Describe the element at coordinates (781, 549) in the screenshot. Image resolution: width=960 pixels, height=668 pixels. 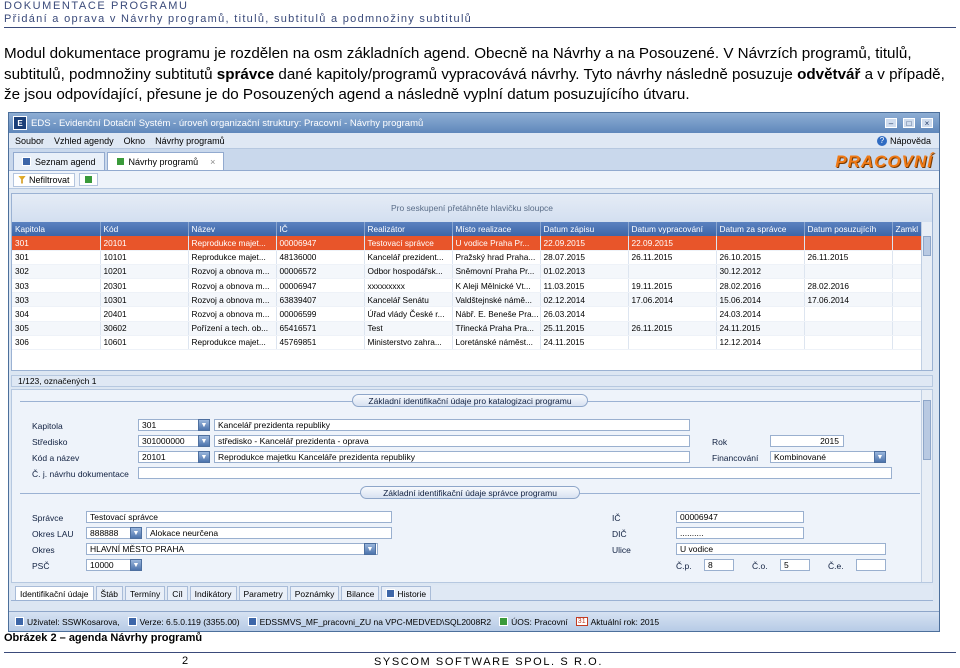
I see `ulice-field: U vodice` at that location.